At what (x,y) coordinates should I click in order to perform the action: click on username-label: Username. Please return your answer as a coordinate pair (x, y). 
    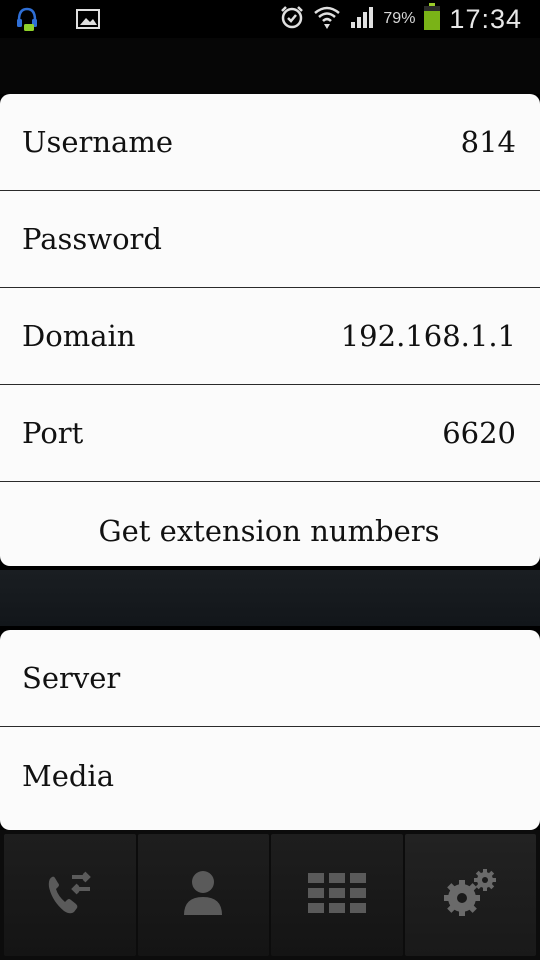
    Looking at the image, I should click on (97, 142).